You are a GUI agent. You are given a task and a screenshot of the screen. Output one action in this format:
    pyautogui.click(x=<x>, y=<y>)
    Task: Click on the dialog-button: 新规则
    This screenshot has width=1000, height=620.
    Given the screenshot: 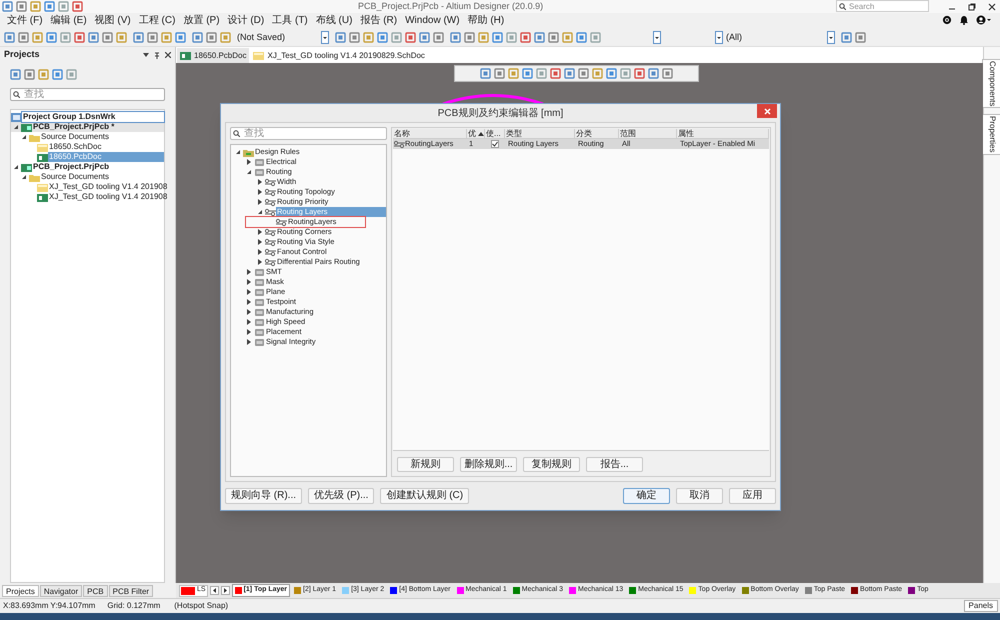 What is the action you would take?
    pyautogui.click(x=425, y=464)
    